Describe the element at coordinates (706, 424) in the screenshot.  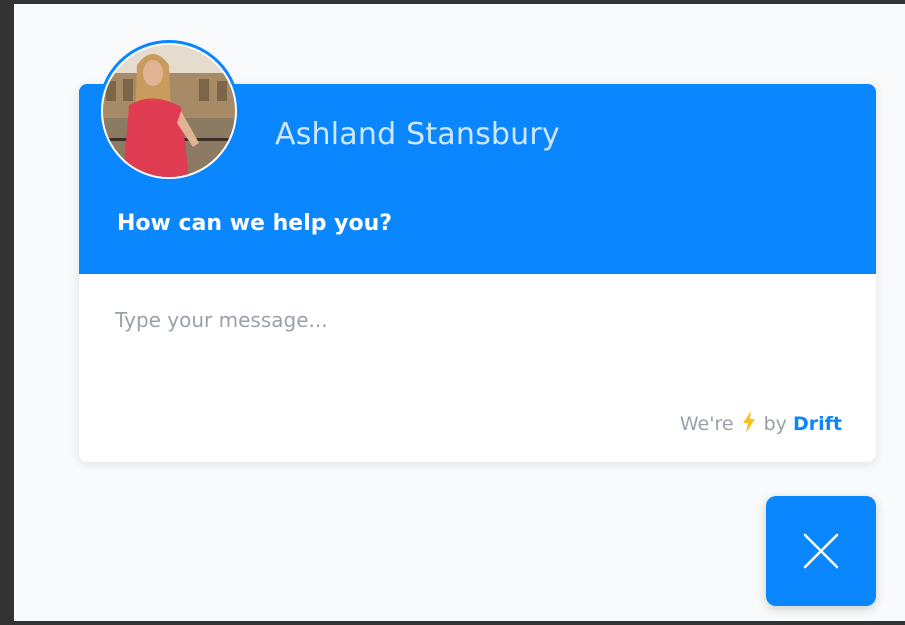
I see `footer-prefix: We're` at that location.